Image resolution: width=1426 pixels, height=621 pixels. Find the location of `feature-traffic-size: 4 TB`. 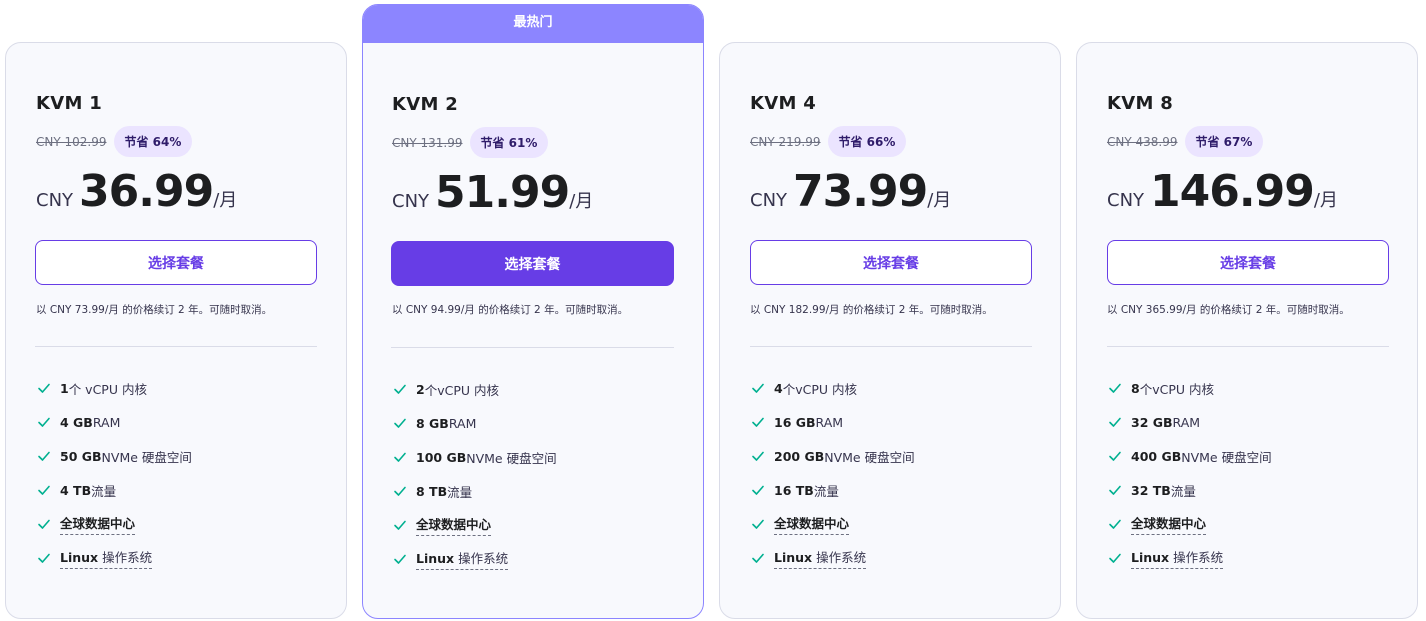

feature-traffic-size: 4 TB is located at coordinates (76, 490).